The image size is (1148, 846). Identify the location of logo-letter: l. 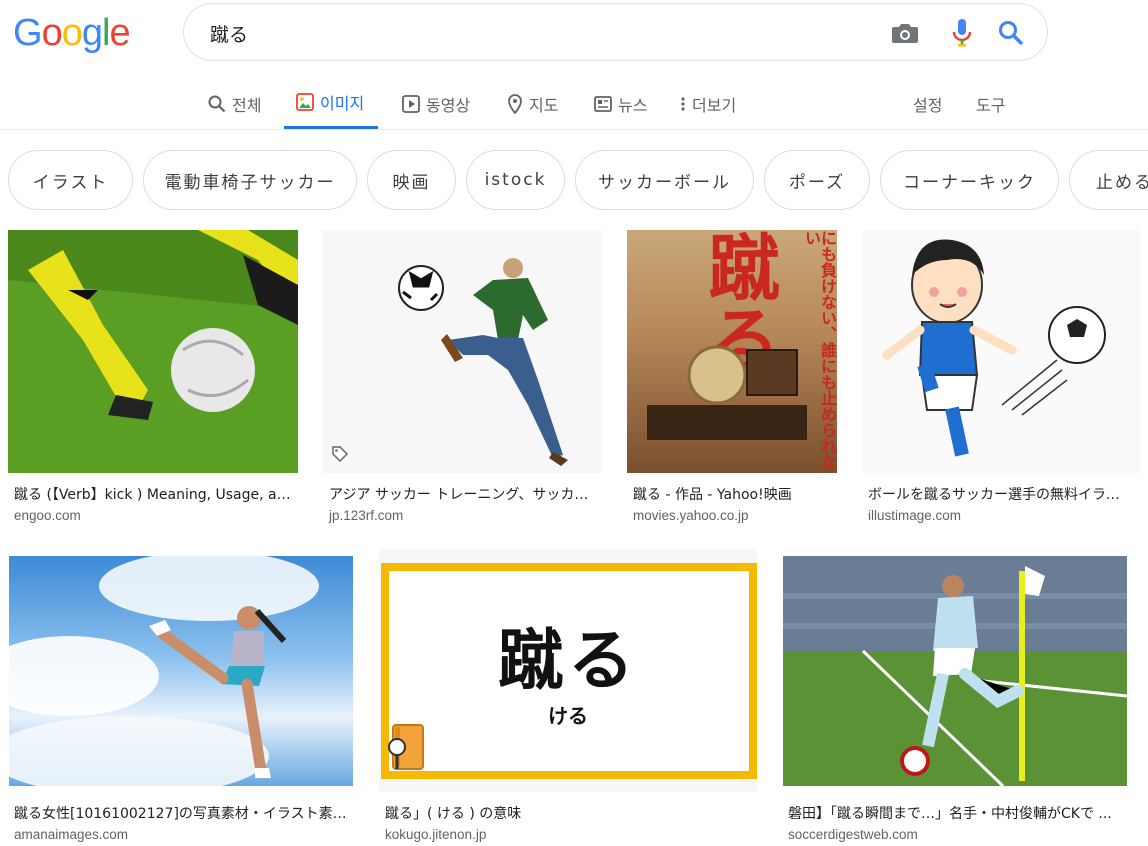
(106, 33).